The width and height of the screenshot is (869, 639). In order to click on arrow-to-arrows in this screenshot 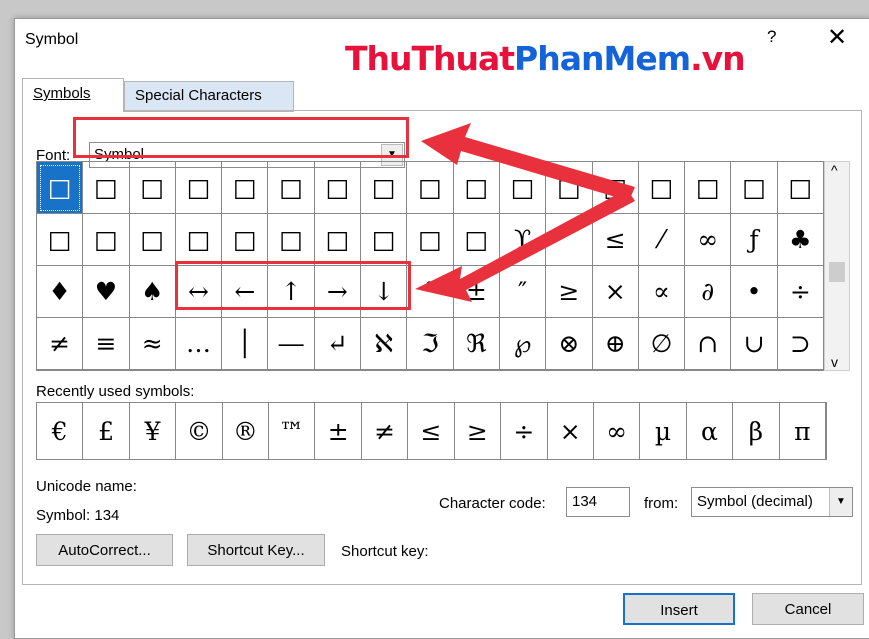, I will do `click(525, 245)`.